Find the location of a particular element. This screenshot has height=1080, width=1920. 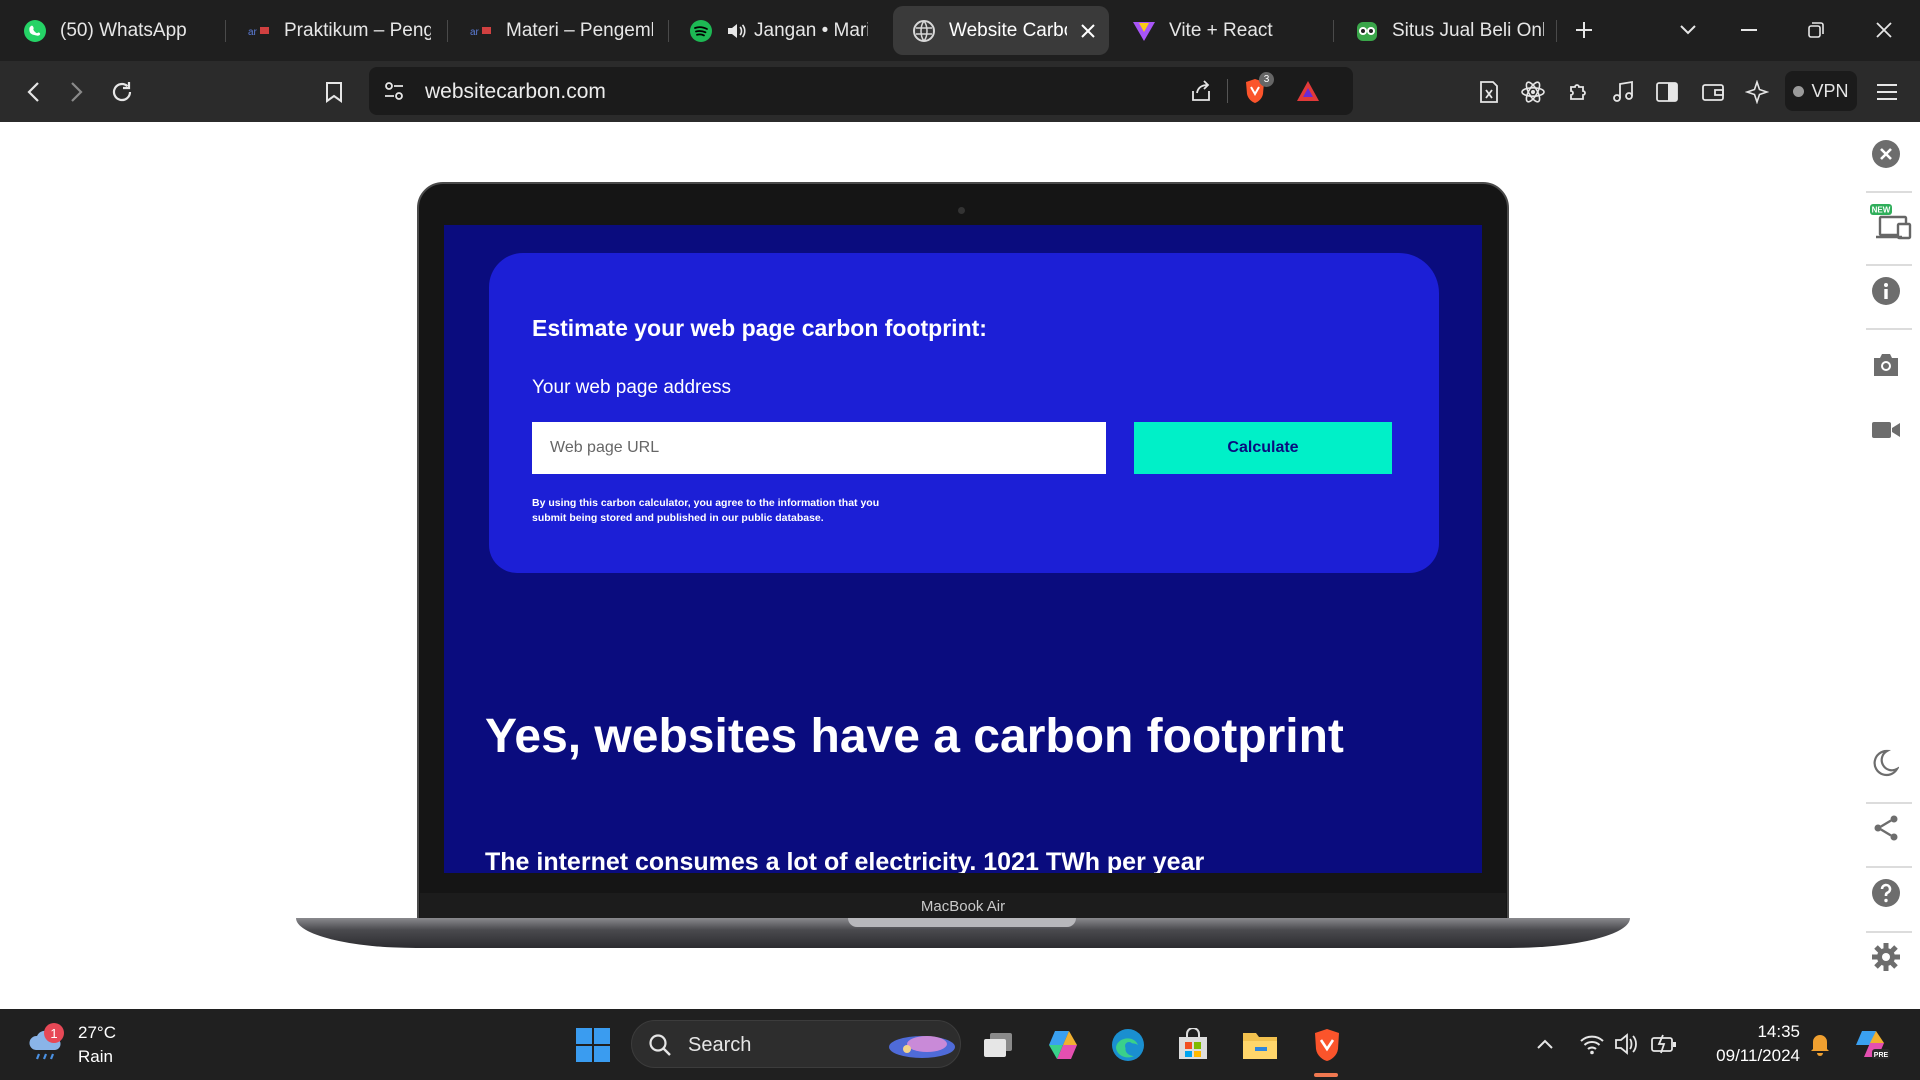

laptop-chin: MacBook Air is located at coordinates (963, 906).